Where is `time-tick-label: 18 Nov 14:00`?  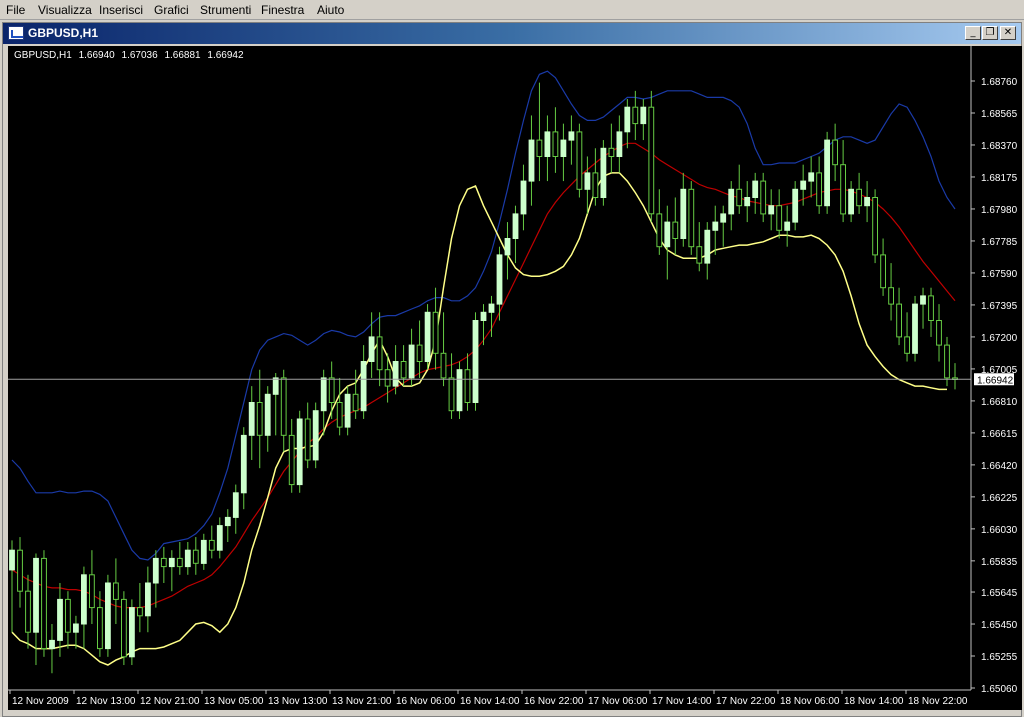 time-tick-label: 18 Nov 14:00 is located at coordinates (874, 701).